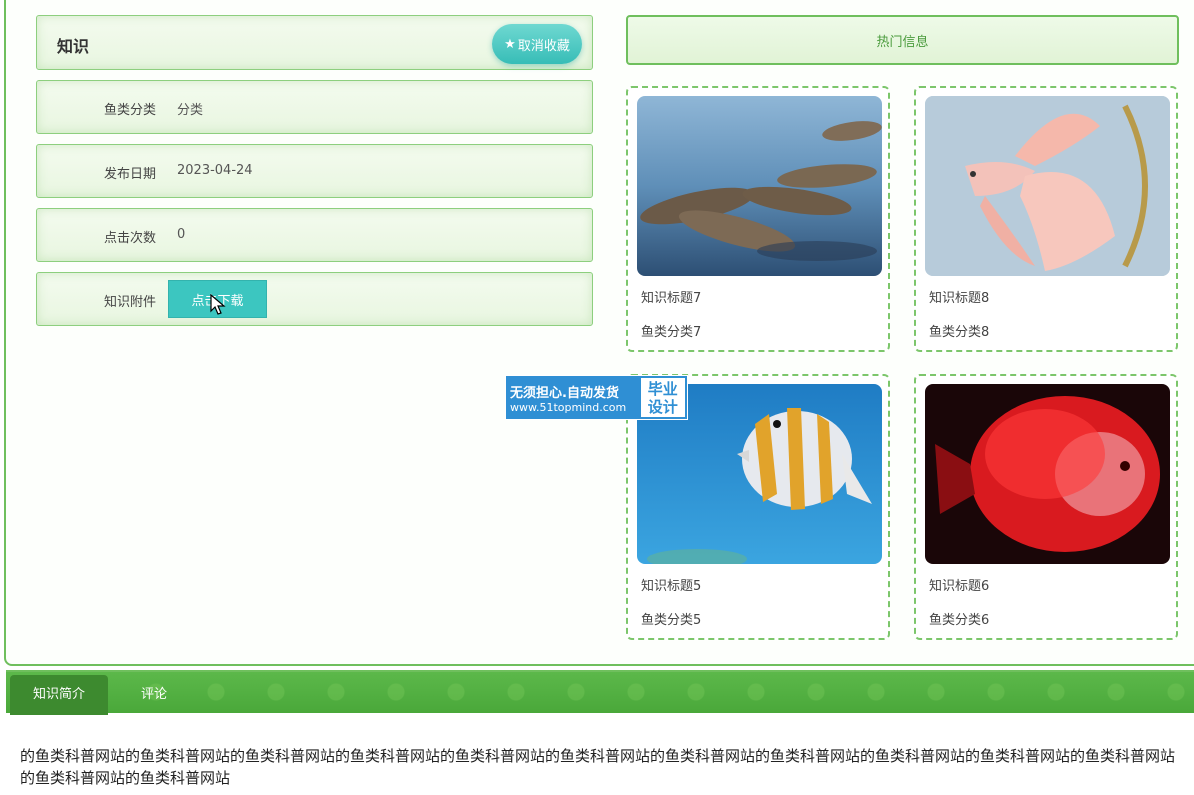 This screenshot has height=795, width=1194. I want to click on unfavorite-label: 取消收藏, so click(543, 46).